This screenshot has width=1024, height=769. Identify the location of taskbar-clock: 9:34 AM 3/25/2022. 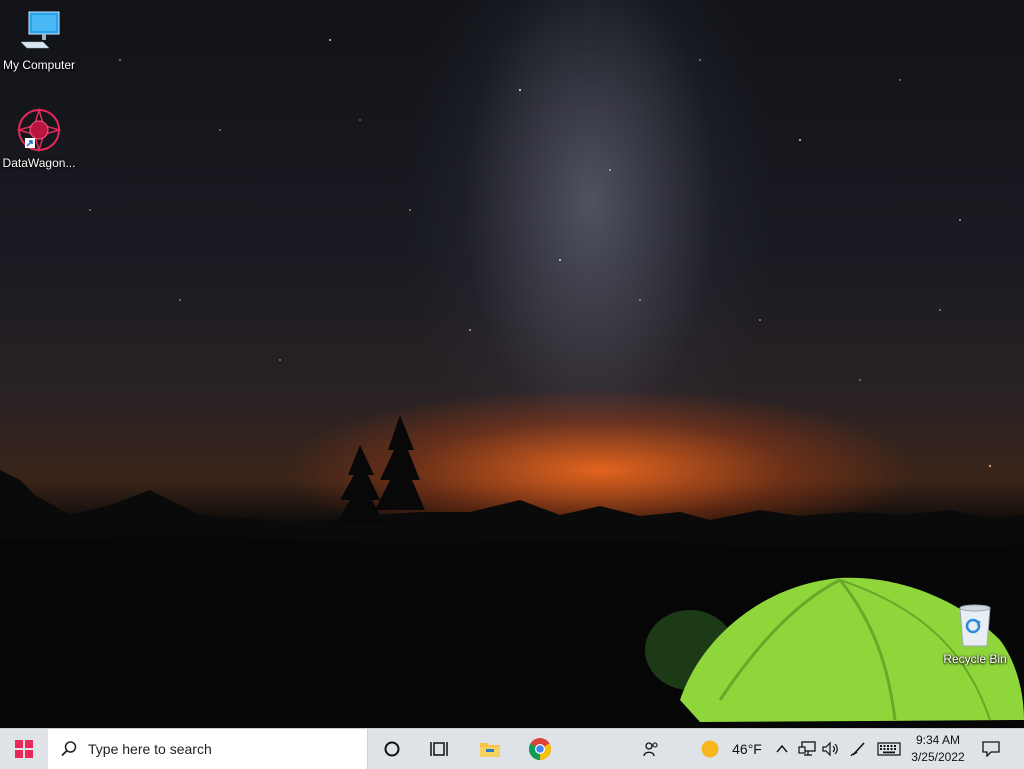
(938, 749).